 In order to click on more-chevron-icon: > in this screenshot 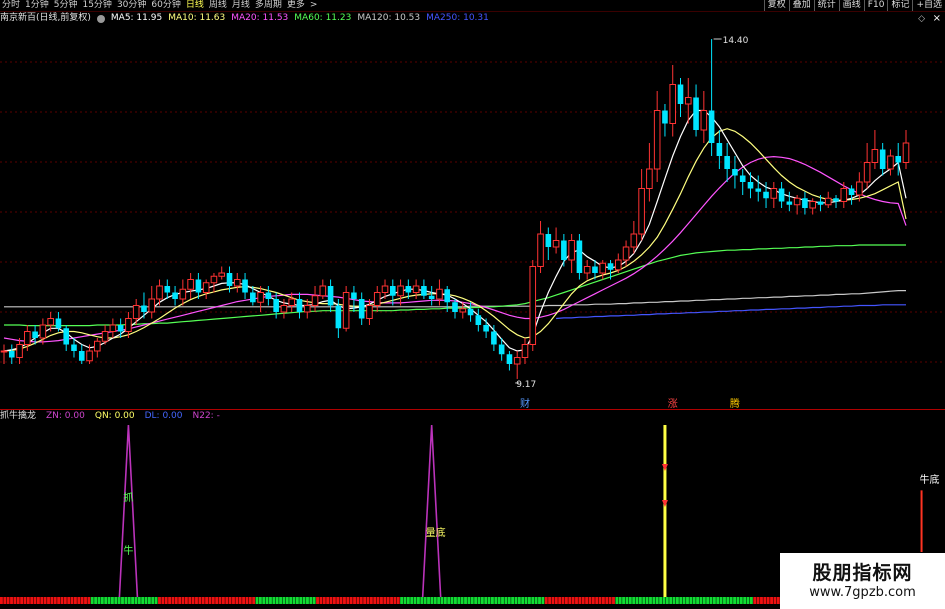, I will do `click(313, 5)`.